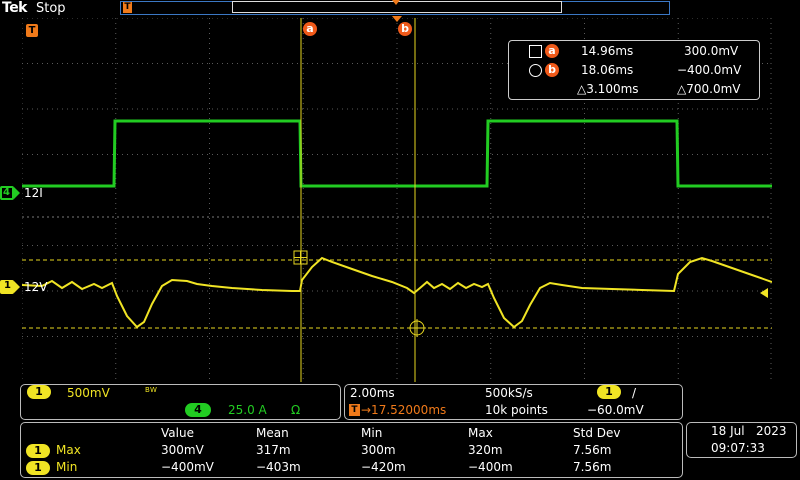  What do you see at coordinates (738, 448) in the screenshot?
I see `time-label: 09:07:33` at bounding box center [738, 448].